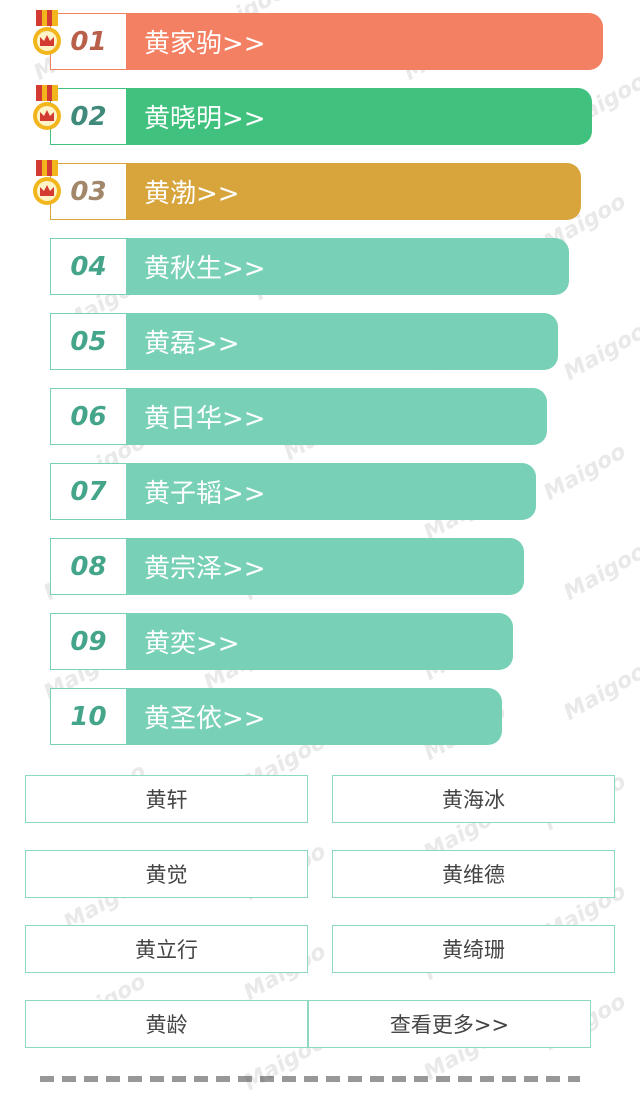 The image size is (640, 1096). What do you see at coordinates (473, 949) in the screenshot?
I see `name-button-6: 黄绮珊` at bounding box center [473, 949].